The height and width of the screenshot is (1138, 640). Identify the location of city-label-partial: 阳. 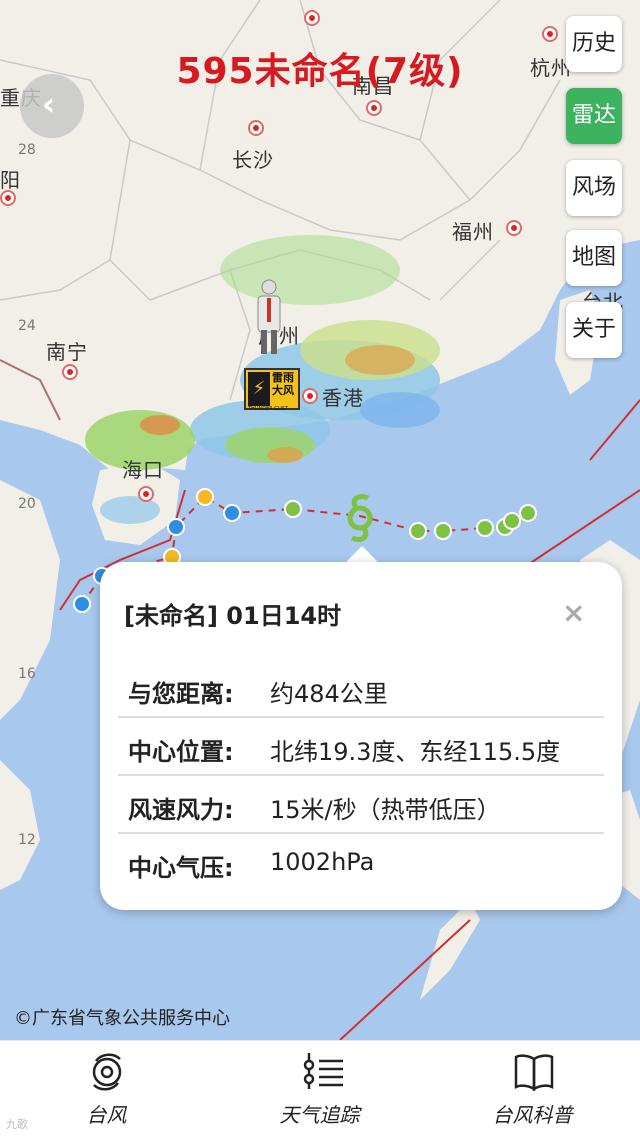
(10, 180).